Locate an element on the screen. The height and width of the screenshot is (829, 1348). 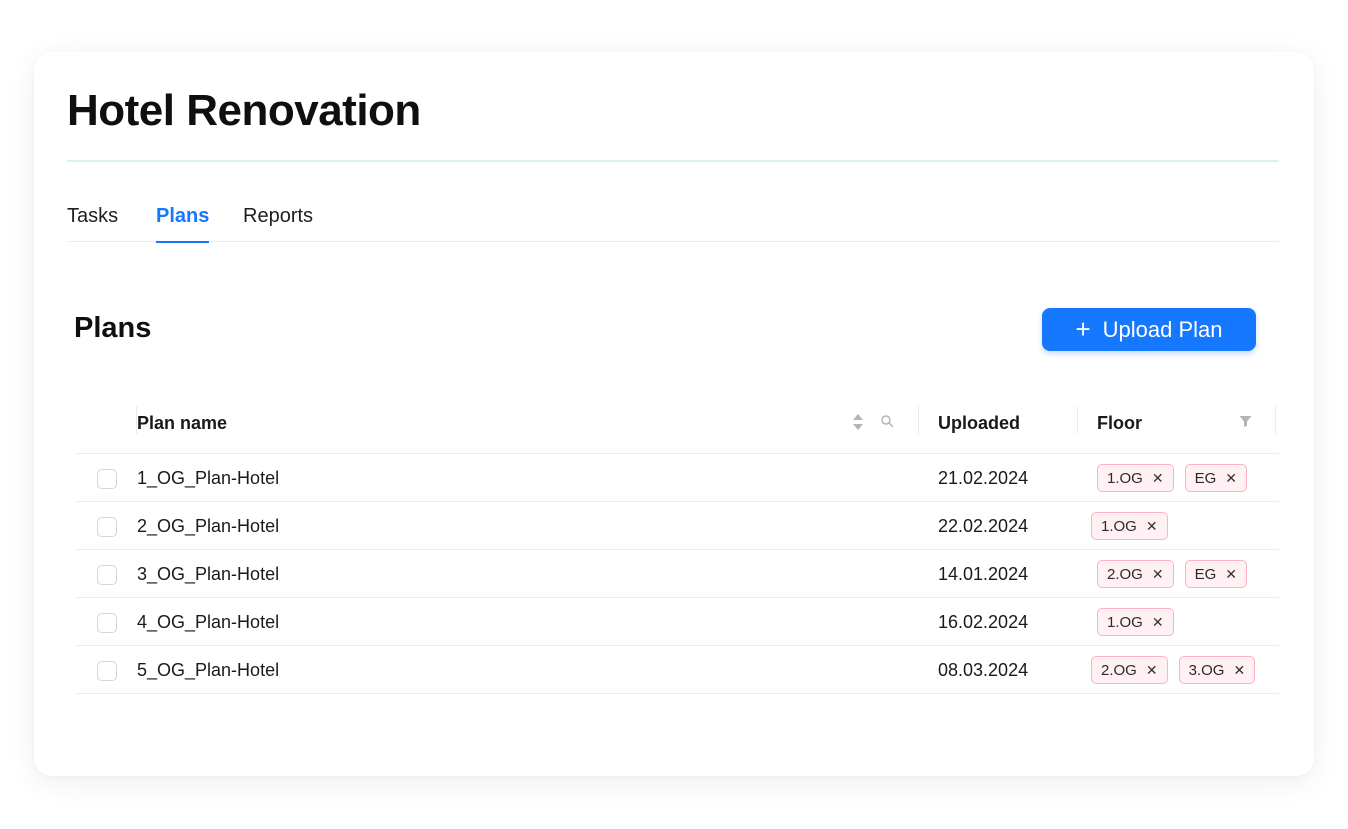
table-row: 3_OG_Plan-Hotel 14.01.2024 2.OG ✕ EG ✕ is located at coordinates (677, 574).